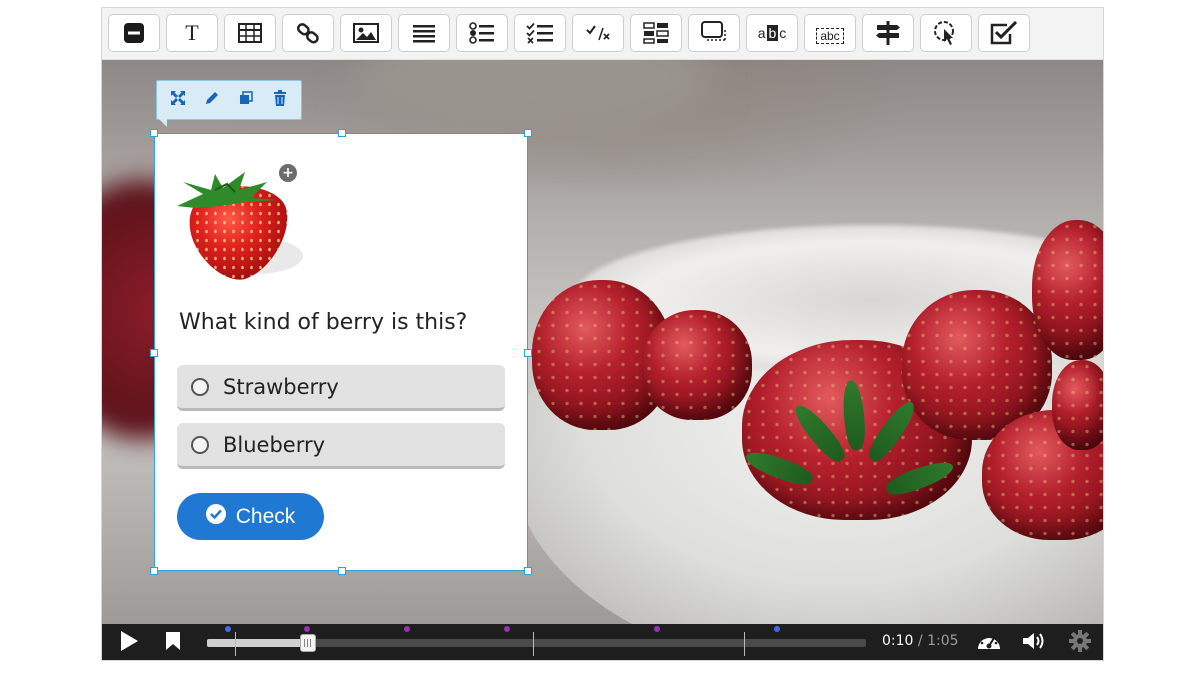 The width and height of the screenshot is (1200, 675). I want to click on dialog-box-icon, so click(714, 33).